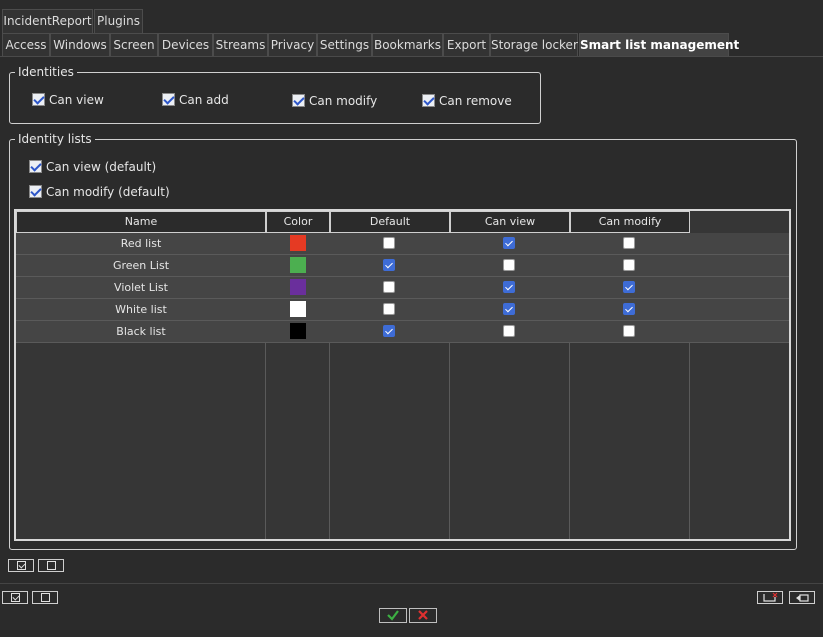 The width and height of the screenshot is (823, 637). I want to click on lists-can-modify-default-label: Can modify (default), so click(108, 192).